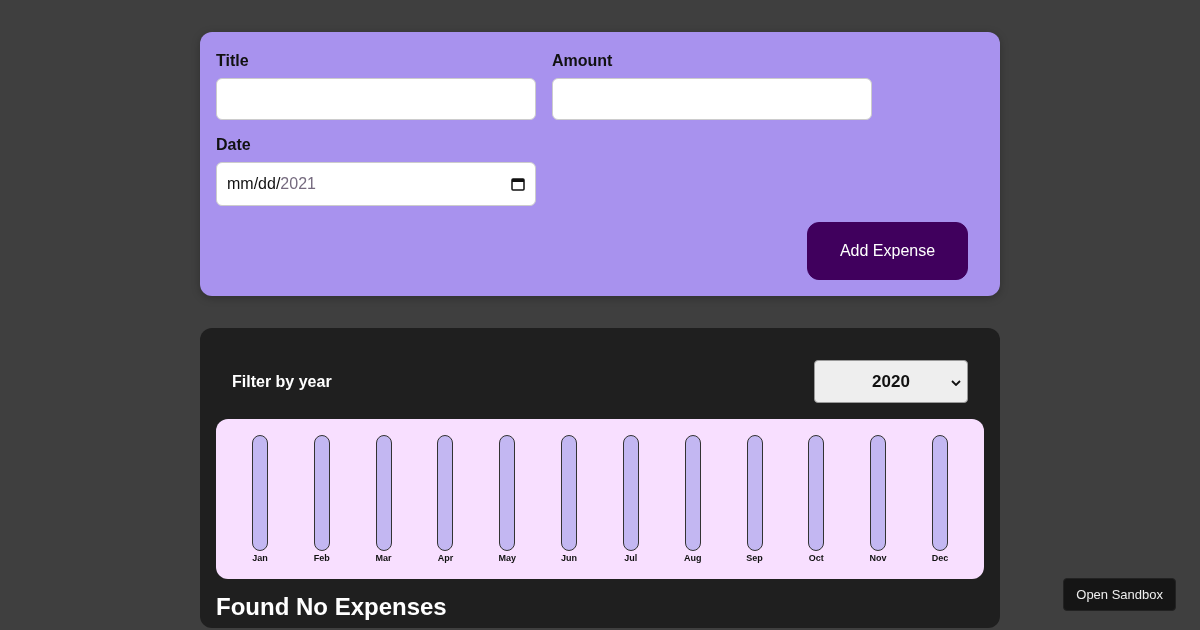 The image size is (1200, 630). I want to click on month-label: Dec, so click(940, 558).